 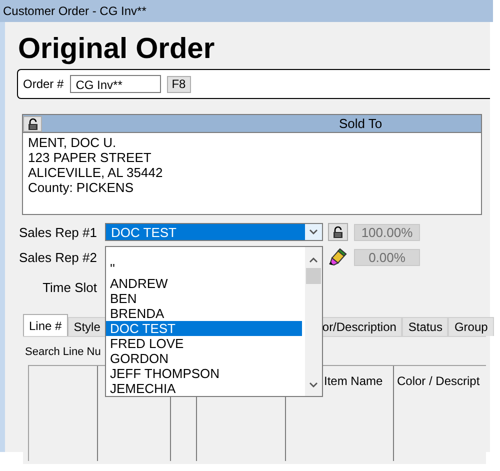 What do you see at coordinates (313, 321) in the screenshot?
I see `scrollbar` at bounding box center [313, 321].